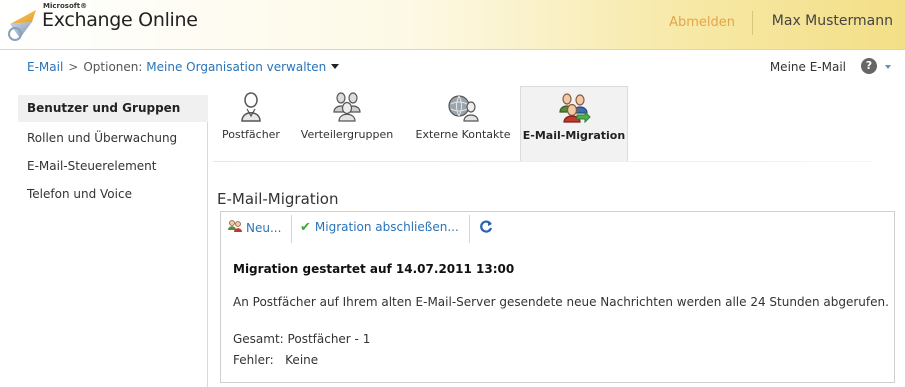  I want to click on group-icon, so click(347, 107).